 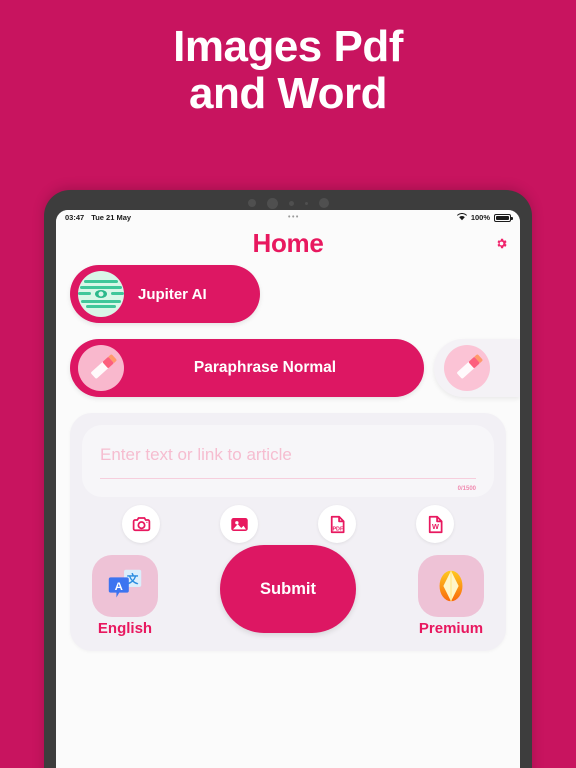 I want to click on mode-label-paraphrase-normal: Paraphrase Normal, so click(x=265, y=367).